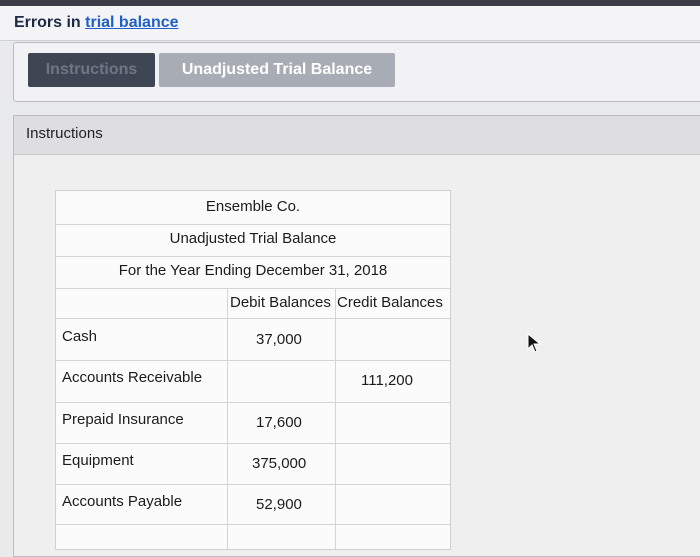 Image resolution: width=700 pixels, height=557 pixels. I want to click on page-title-prefix: Errors in, so click(50, 22).